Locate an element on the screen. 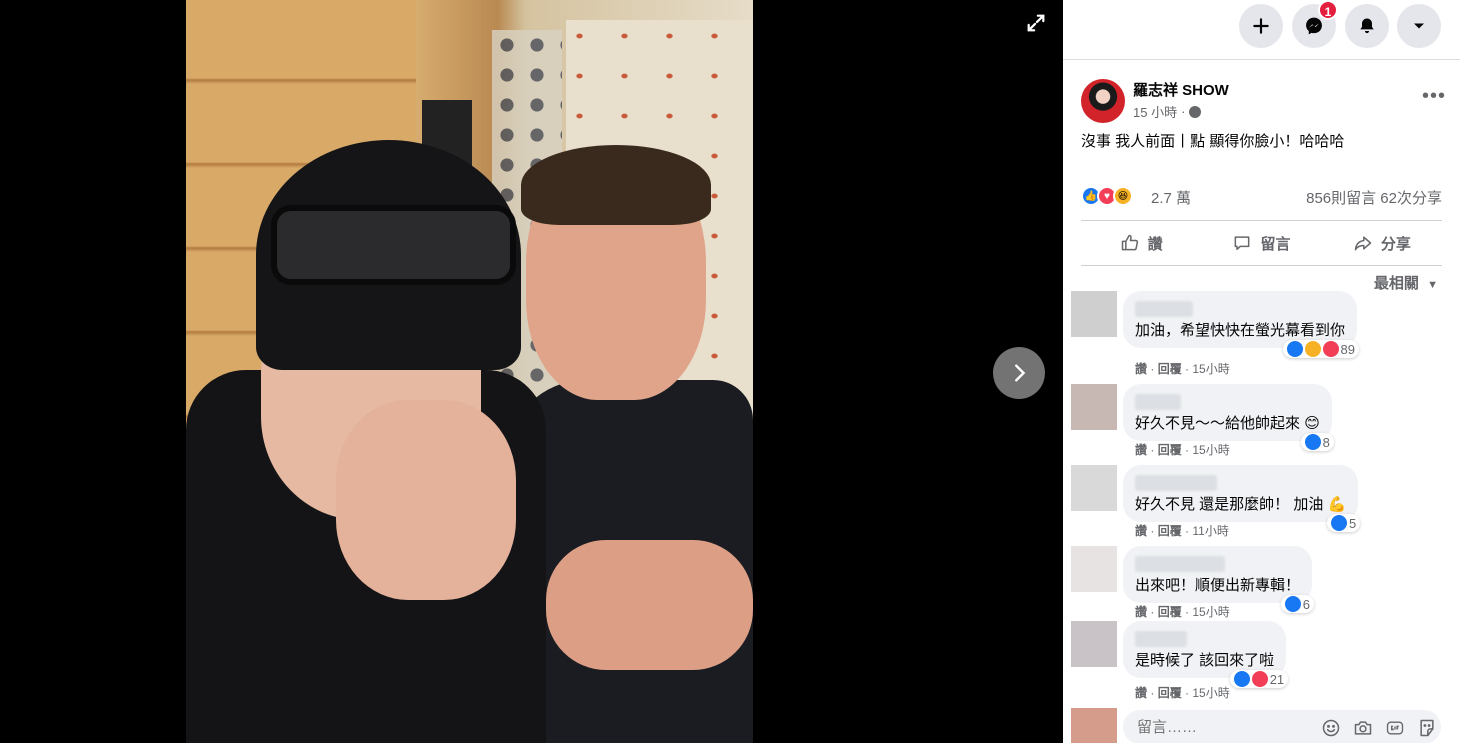 Image resolution: width=1460 pixels, height=743 pixels. bell-icon is located at coordinates (1367, 26).